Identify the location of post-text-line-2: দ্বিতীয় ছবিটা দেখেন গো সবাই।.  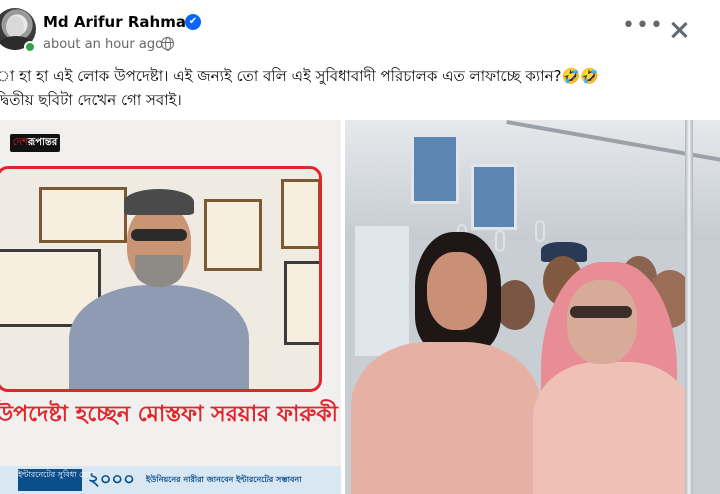
(91, 100).